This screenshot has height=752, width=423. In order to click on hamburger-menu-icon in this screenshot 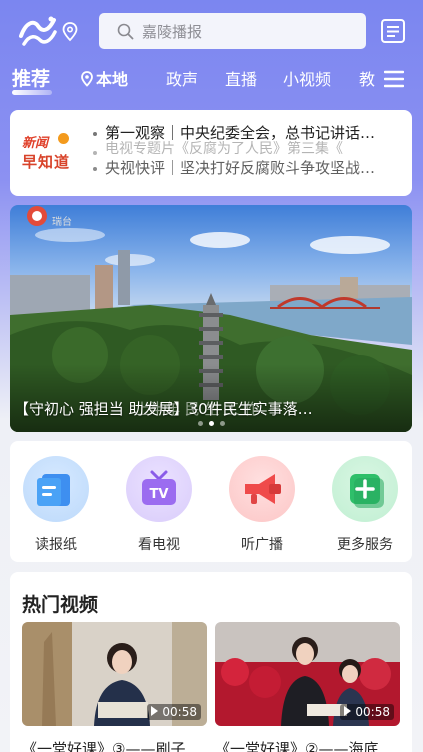, I will do `click(394, 79)`.